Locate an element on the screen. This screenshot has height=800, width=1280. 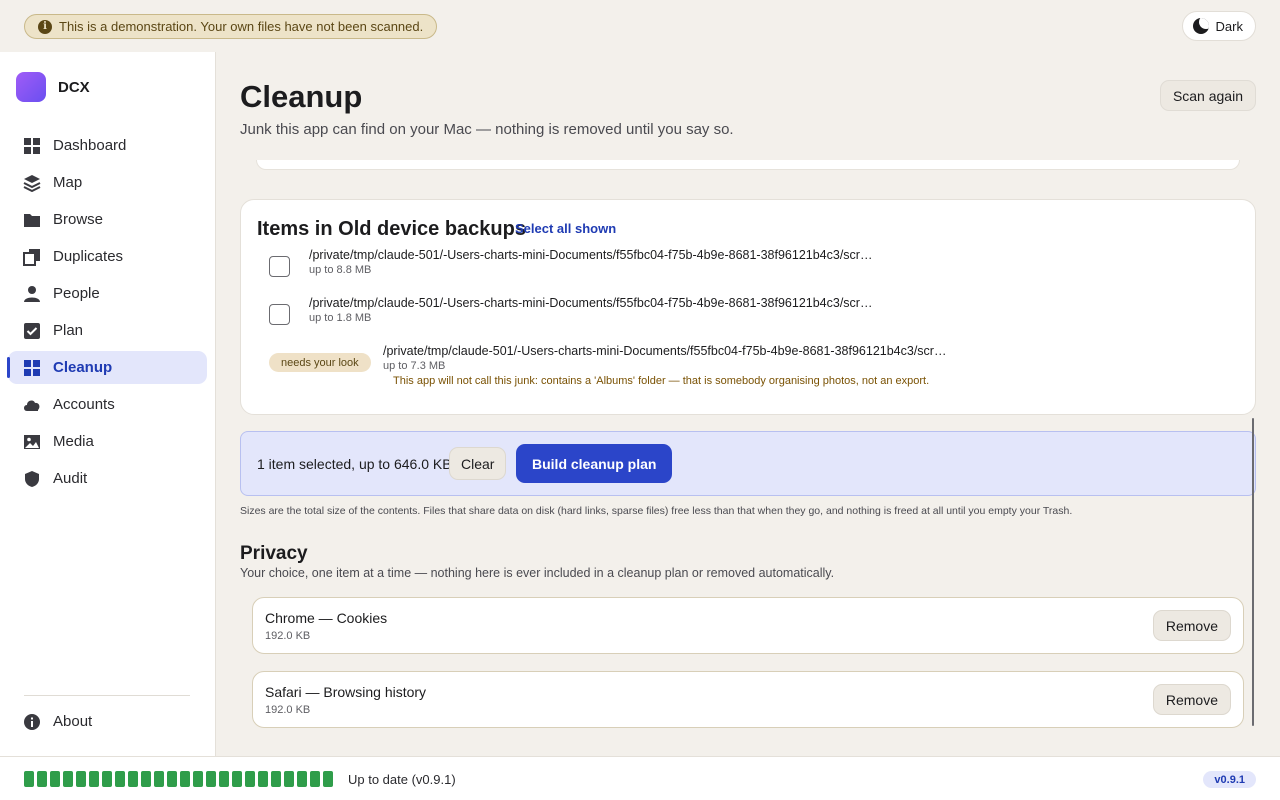
dashboard-icon is located at coordinates (32, 146).